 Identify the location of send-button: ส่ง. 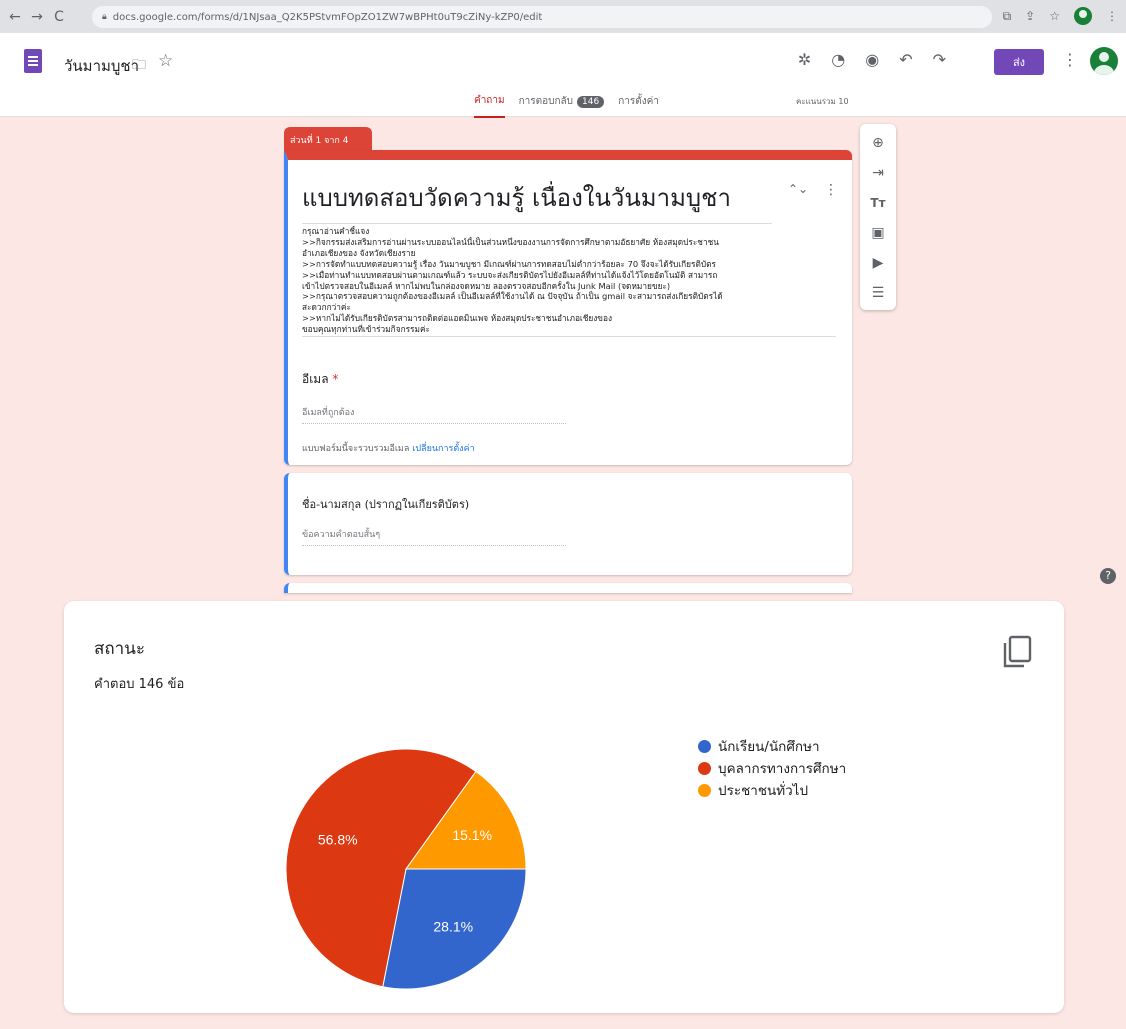
(1019, 62).